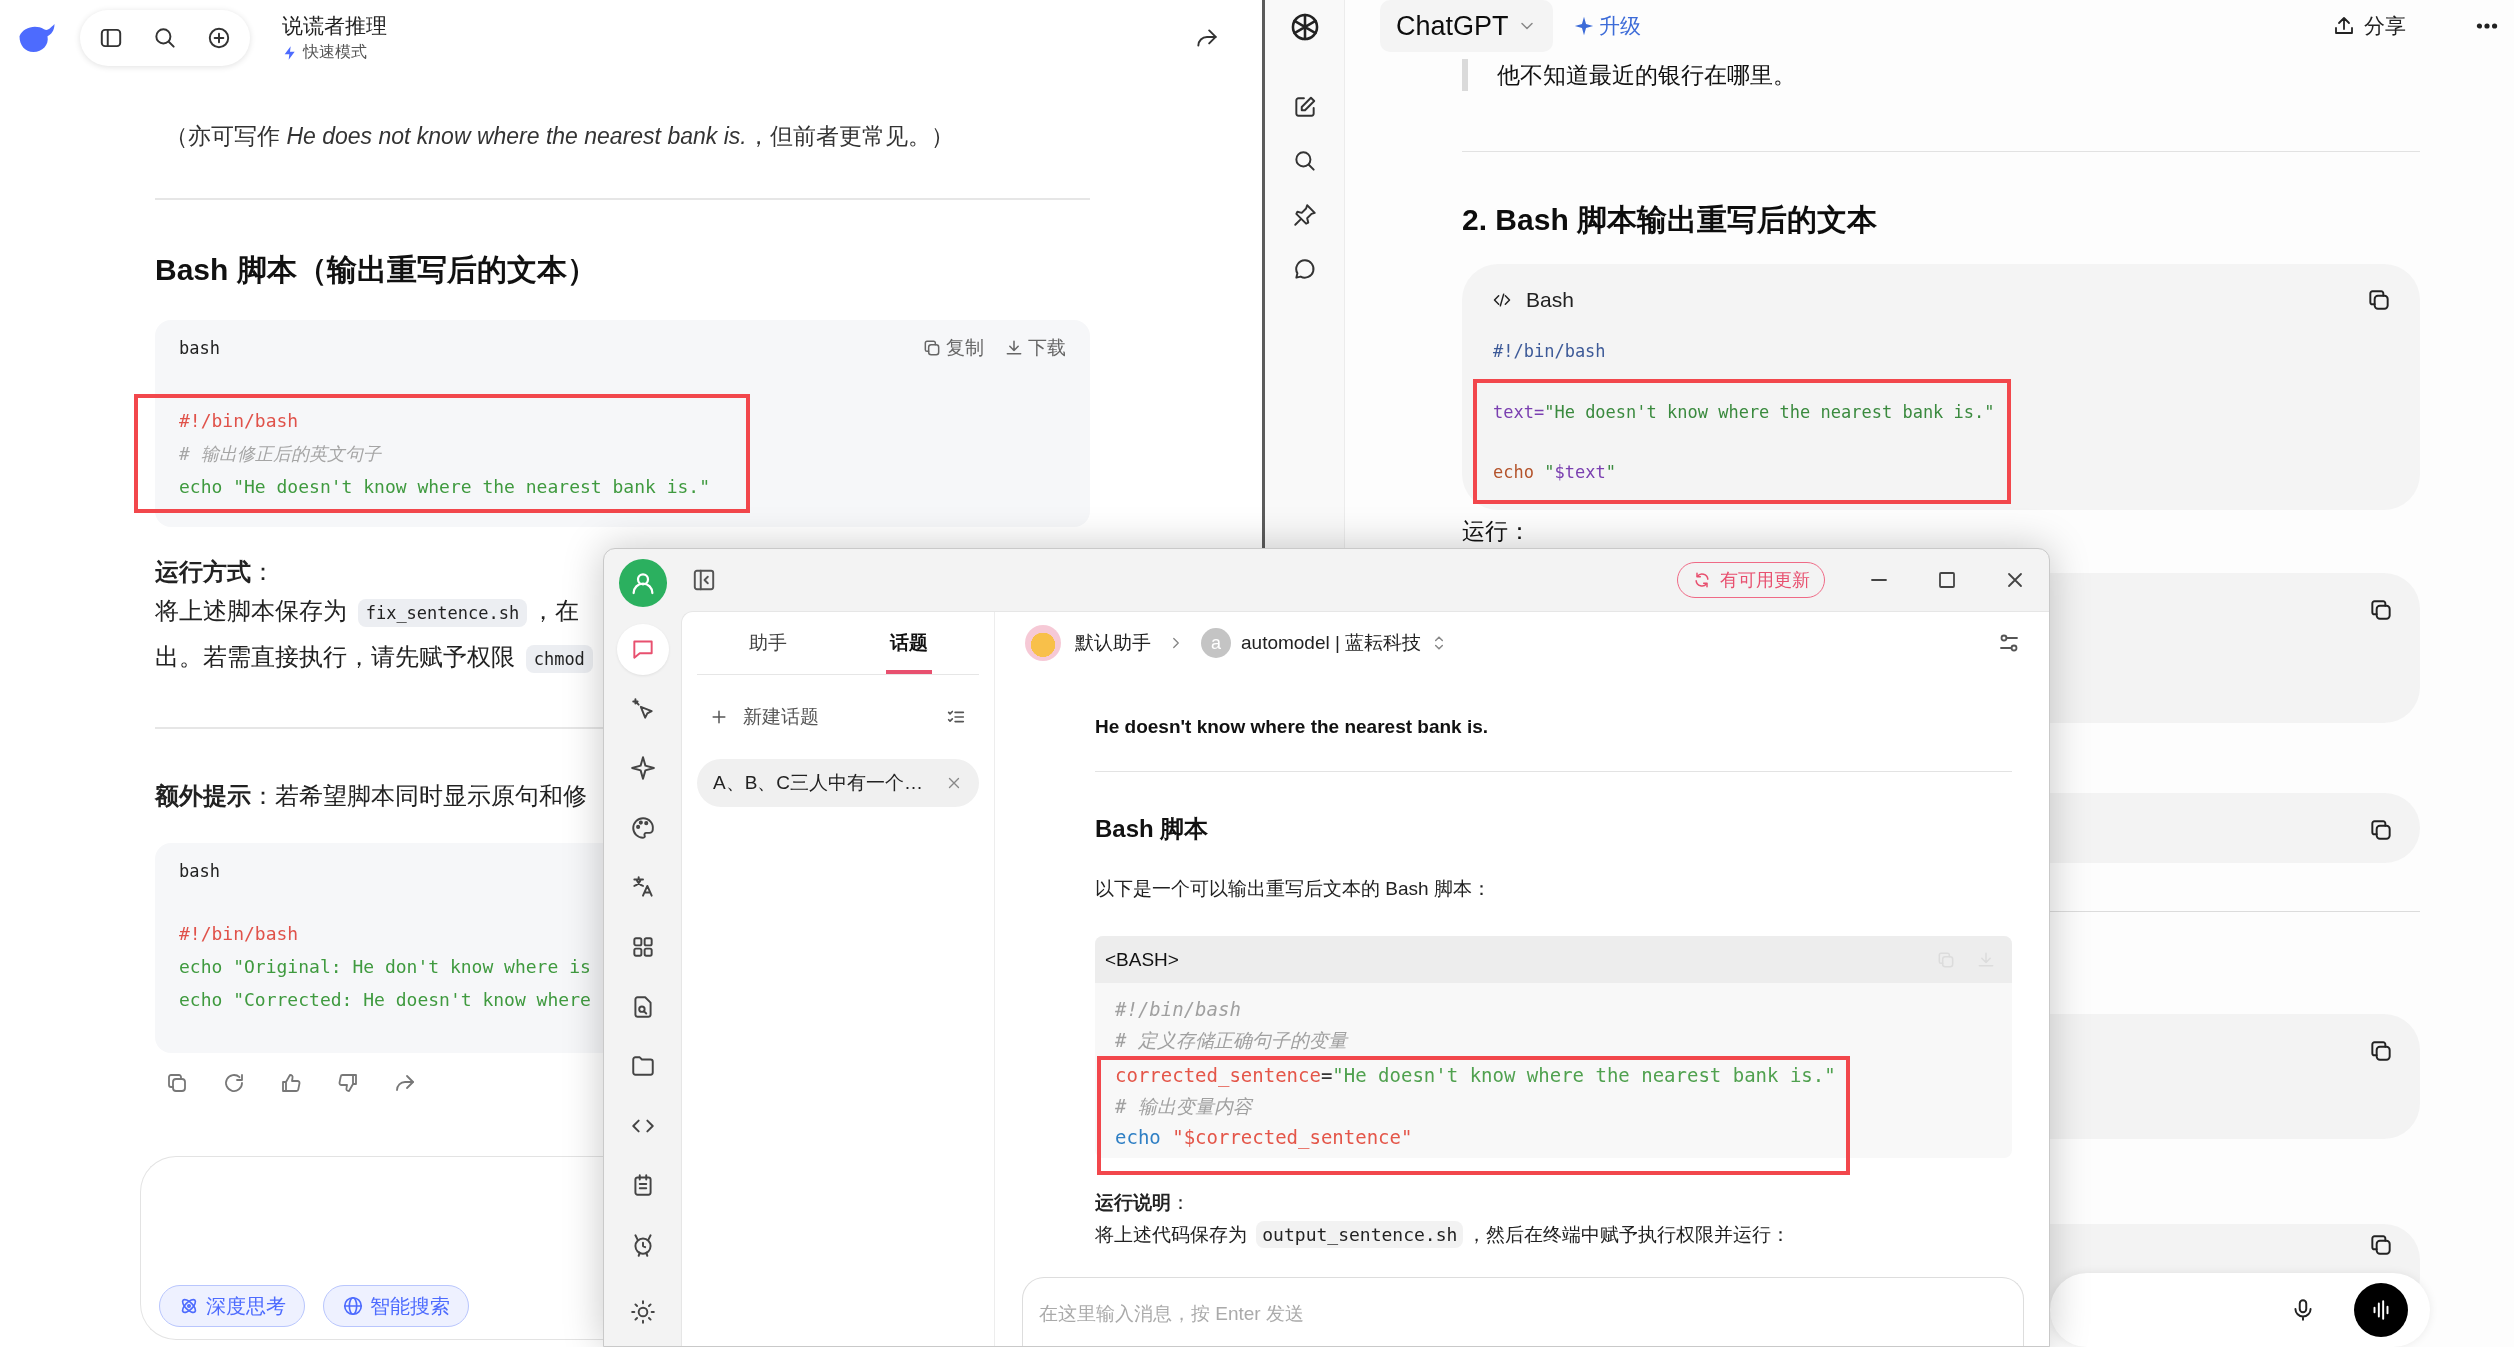  What do you see at coordinates (1555, 472) in the screenshot?
I see `code-line: echo "$text"` at bounding box center [1555, 472].